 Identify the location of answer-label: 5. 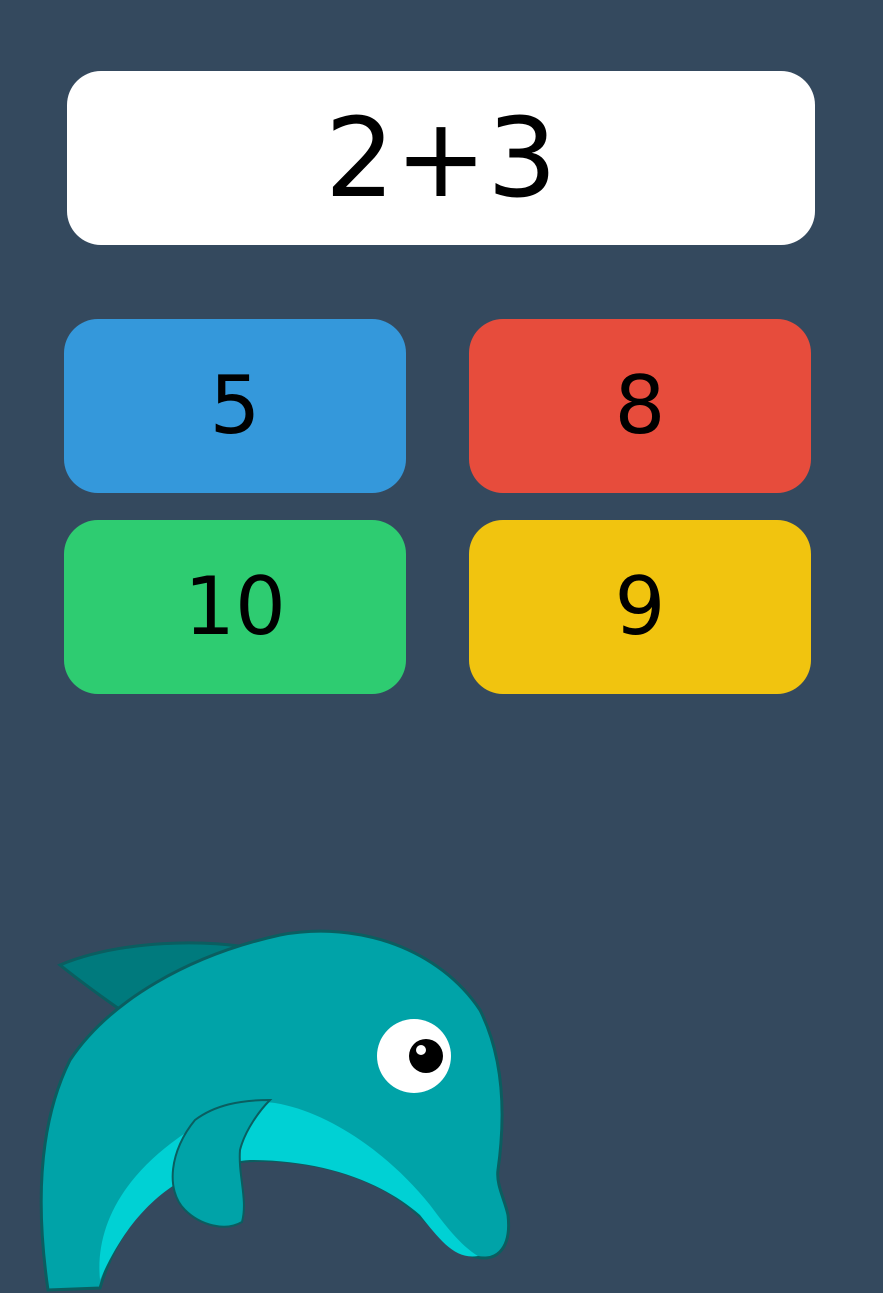
(235, 405).